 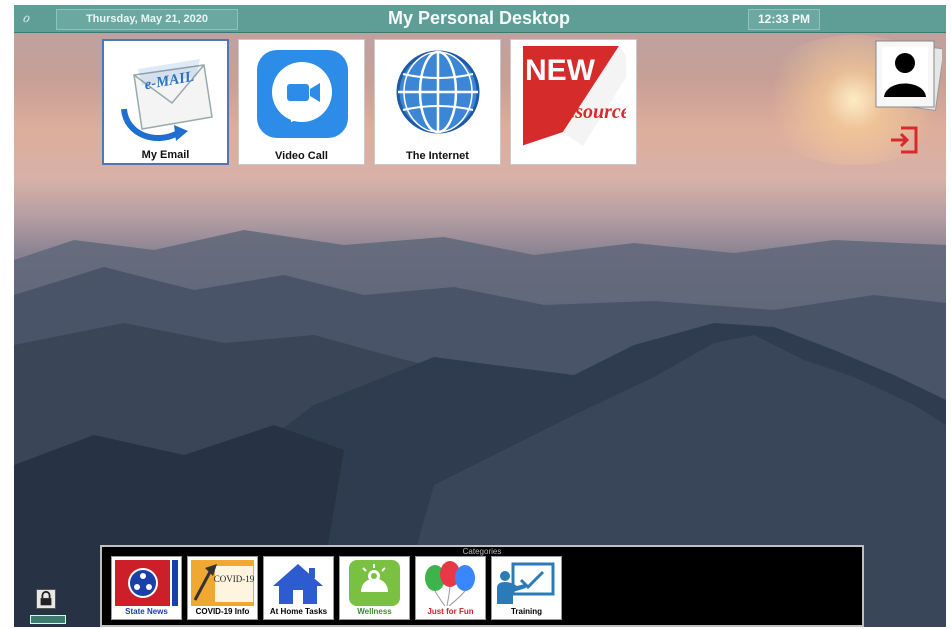 I want to click on covid-info-icon: COVID-19, so click(x=222, y=583).